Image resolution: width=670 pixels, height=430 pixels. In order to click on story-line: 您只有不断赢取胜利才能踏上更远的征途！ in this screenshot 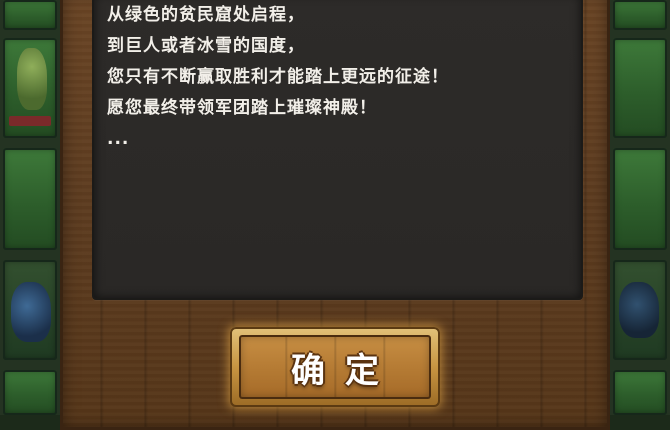, I will do `click(278, 77)`.